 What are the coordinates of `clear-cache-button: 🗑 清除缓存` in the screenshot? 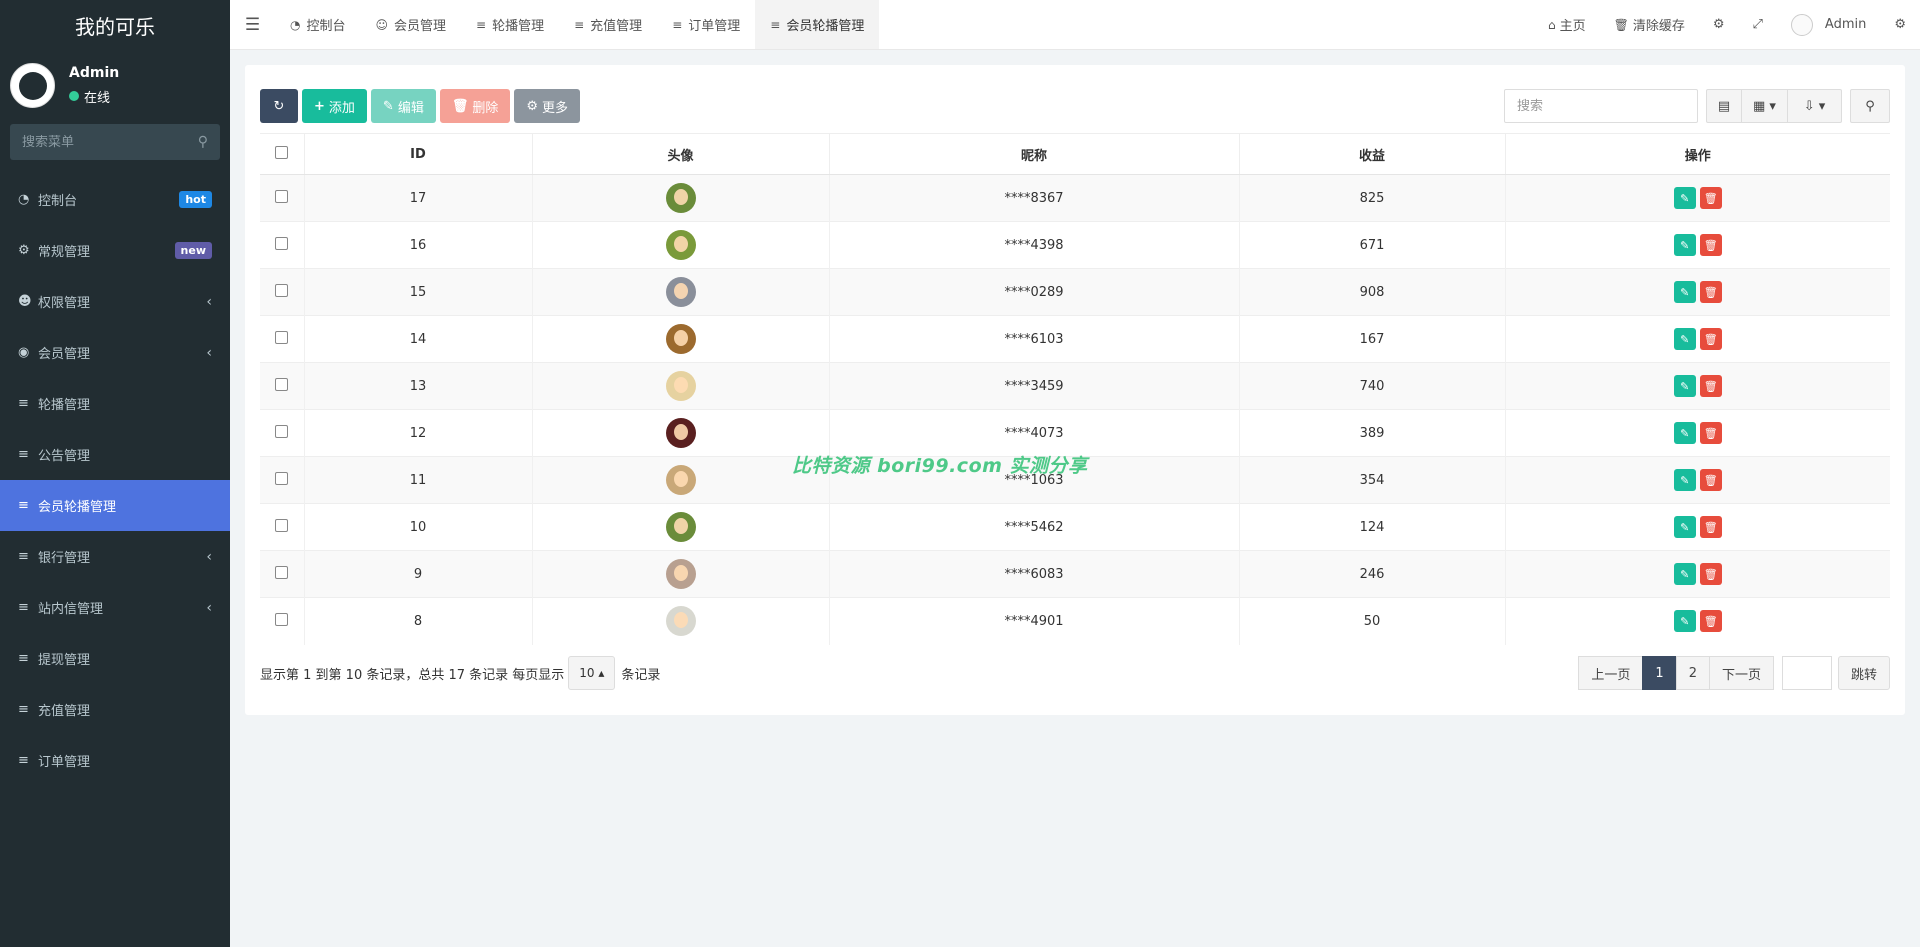 It's located at (1649, 25).